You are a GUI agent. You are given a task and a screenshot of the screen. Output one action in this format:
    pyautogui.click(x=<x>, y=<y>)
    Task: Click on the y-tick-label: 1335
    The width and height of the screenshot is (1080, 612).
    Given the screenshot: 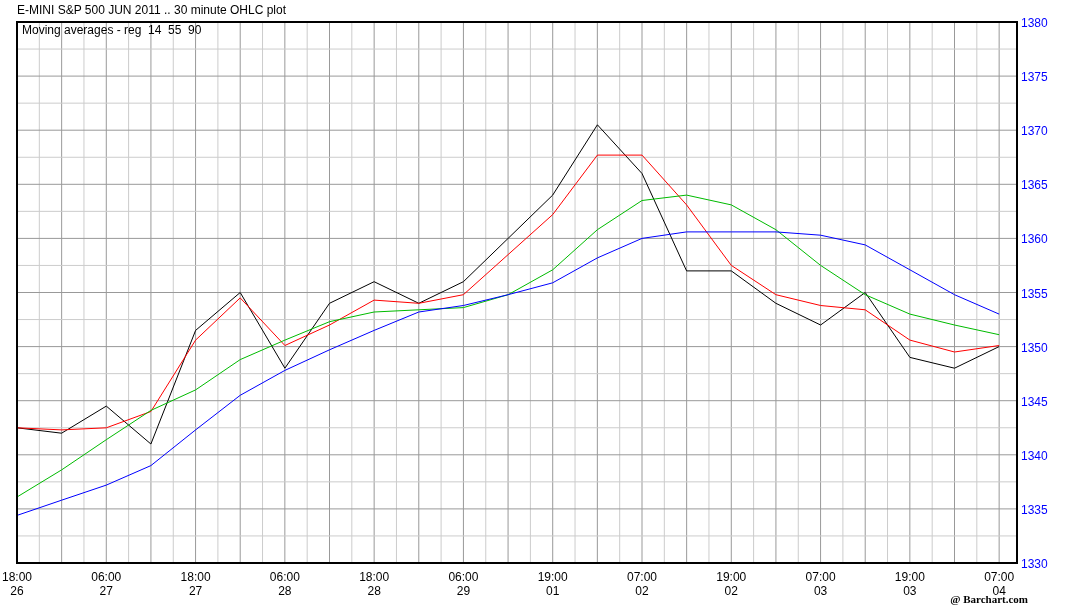 What is the action you would take?
    pyautogui.click(x=1034, y=509)
    